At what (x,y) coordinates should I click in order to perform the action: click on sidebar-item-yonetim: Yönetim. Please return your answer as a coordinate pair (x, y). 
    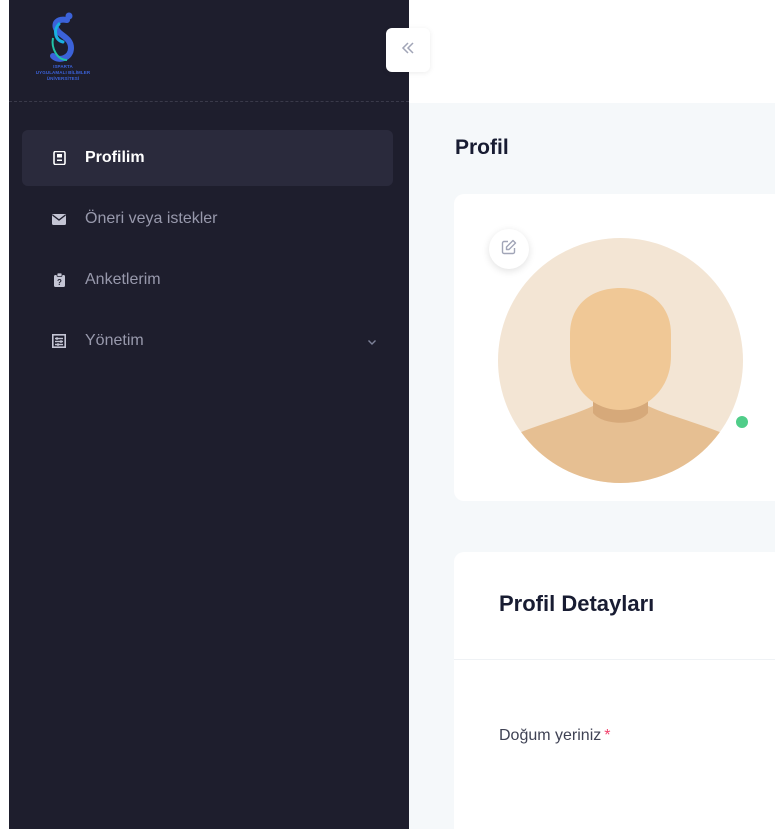
    Looking at the image, I should click on (207, 341).